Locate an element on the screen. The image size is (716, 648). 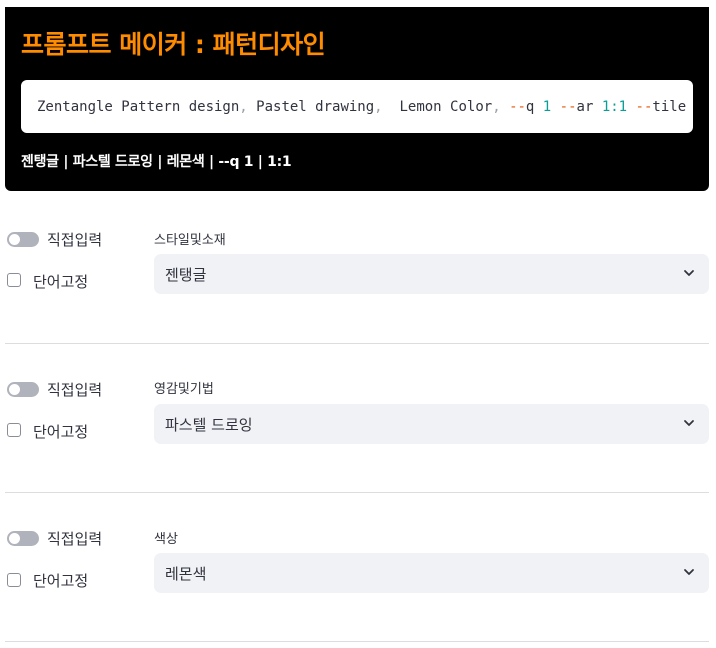
technique-field-label: 영감및기법 is located at coordinates (184, 389).